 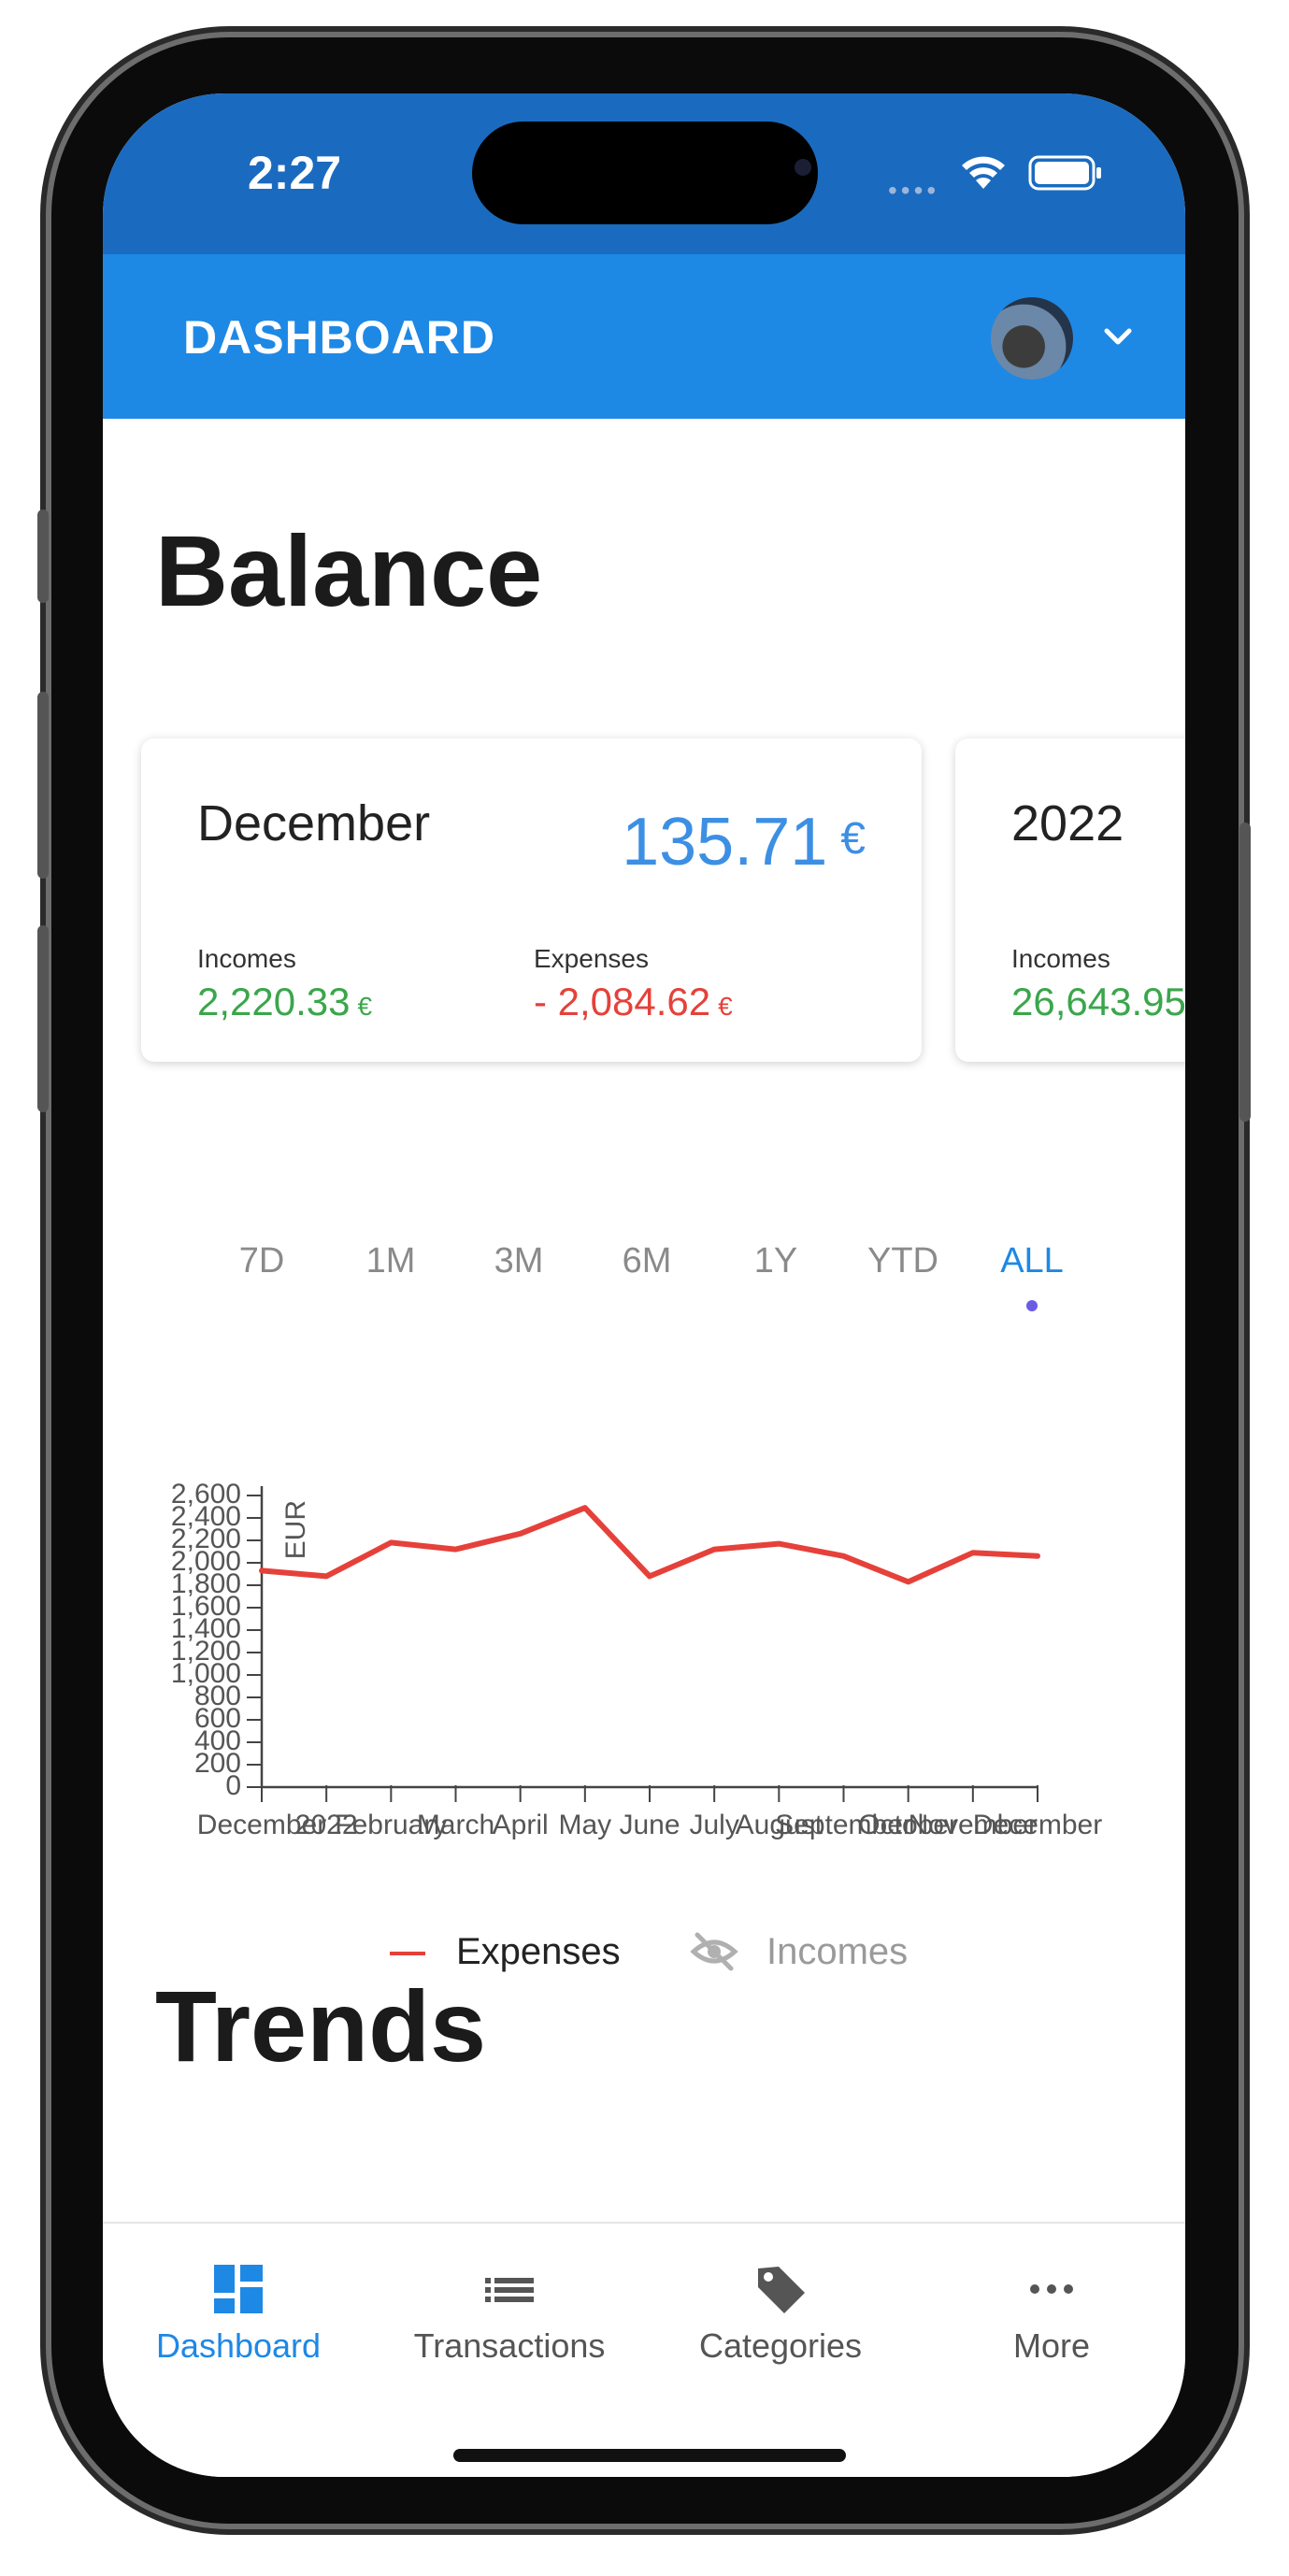 What do you see at coordinates (314, 823) in the screenshot?
I see `card-title: December` at bounding box center [314, 823].